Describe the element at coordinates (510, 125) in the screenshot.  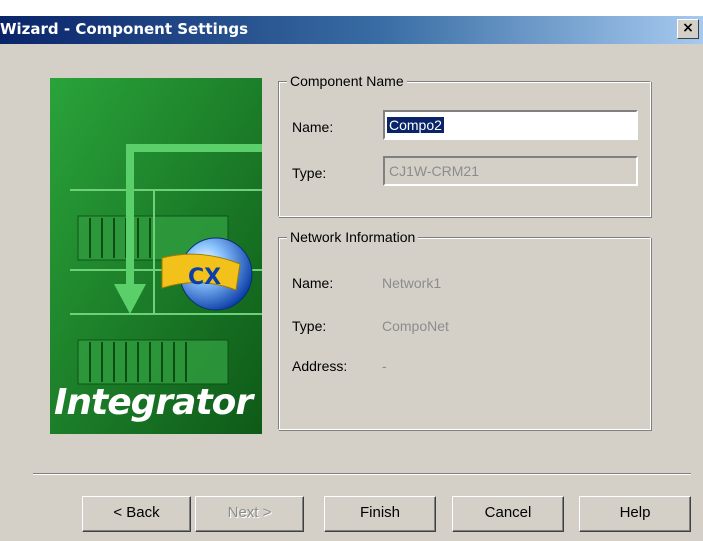
I see `component-name-input: Compo2` at that location.